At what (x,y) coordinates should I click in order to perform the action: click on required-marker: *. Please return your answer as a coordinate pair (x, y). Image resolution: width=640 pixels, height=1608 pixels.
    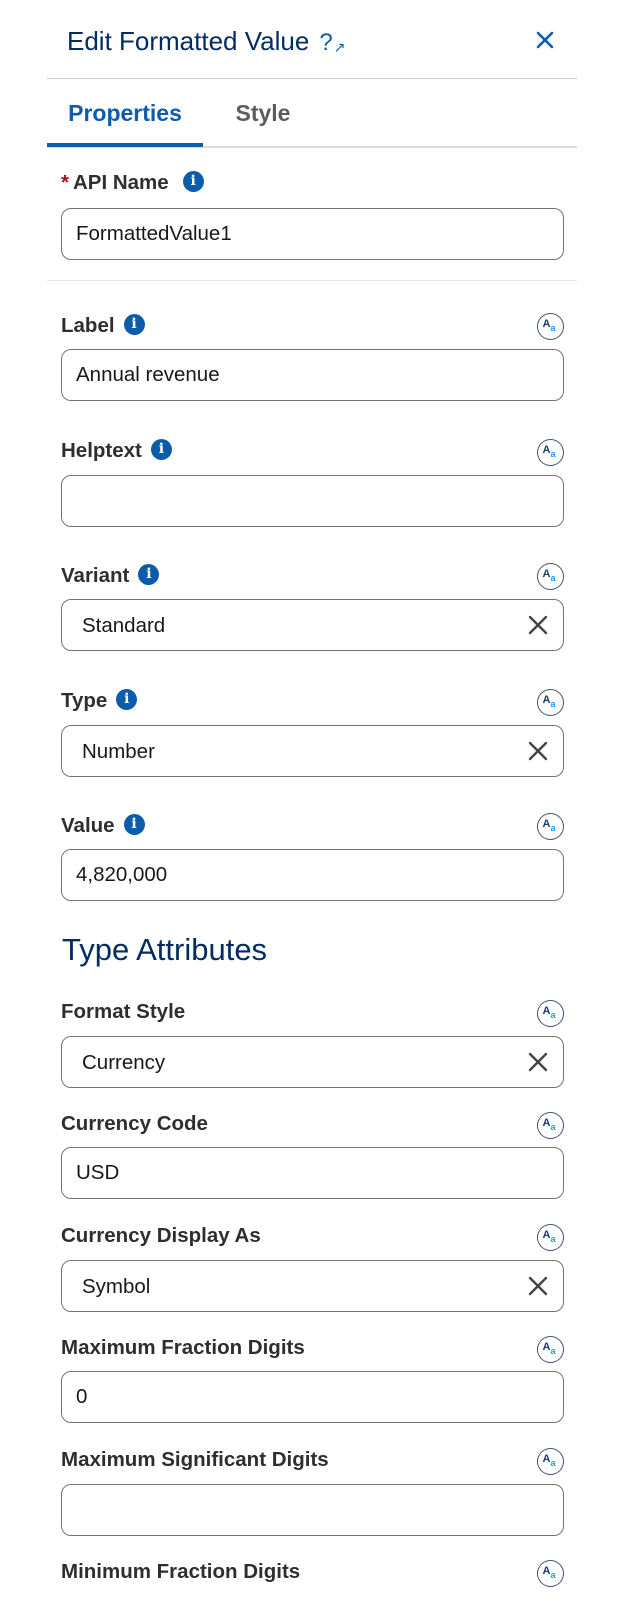
    Looking at the image, I should click on (65, 182).